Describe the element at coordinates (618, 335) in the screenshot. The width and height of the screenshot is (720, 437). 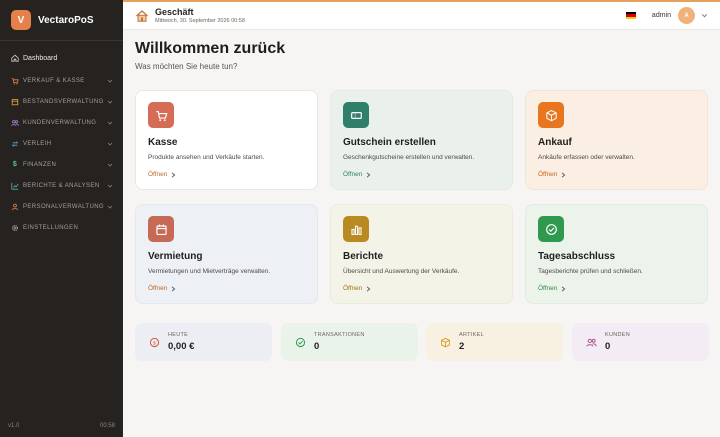
I see `stat-label: KUNDEN` at that location.